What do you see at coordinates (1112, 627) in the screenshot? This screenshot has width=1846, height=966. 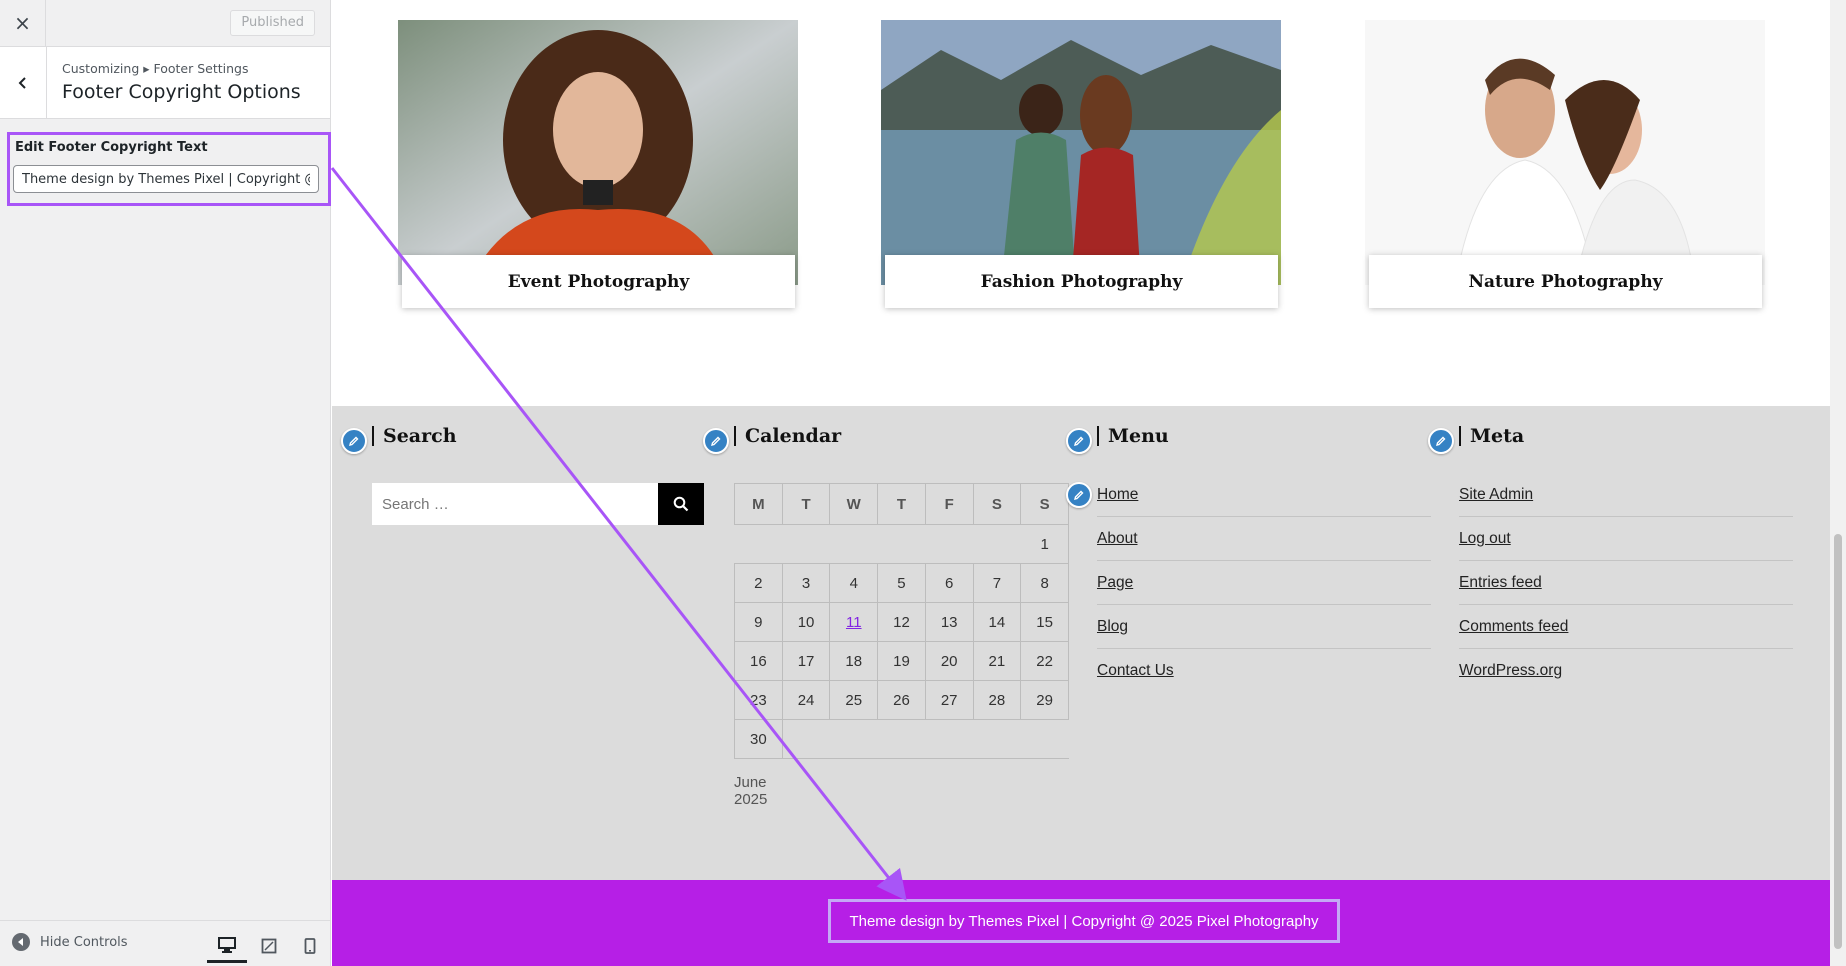 I see `menu-link: Blog` at bounding box center [1112, 627].